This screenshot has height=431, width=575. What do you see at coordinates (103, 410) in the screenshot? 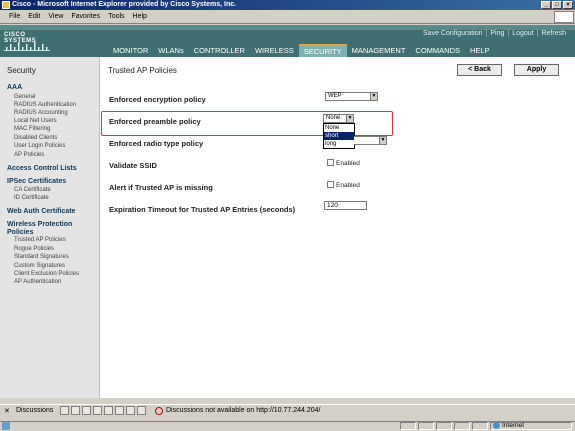
I see `discussions-toolbar` at bounding box center [103, 410].